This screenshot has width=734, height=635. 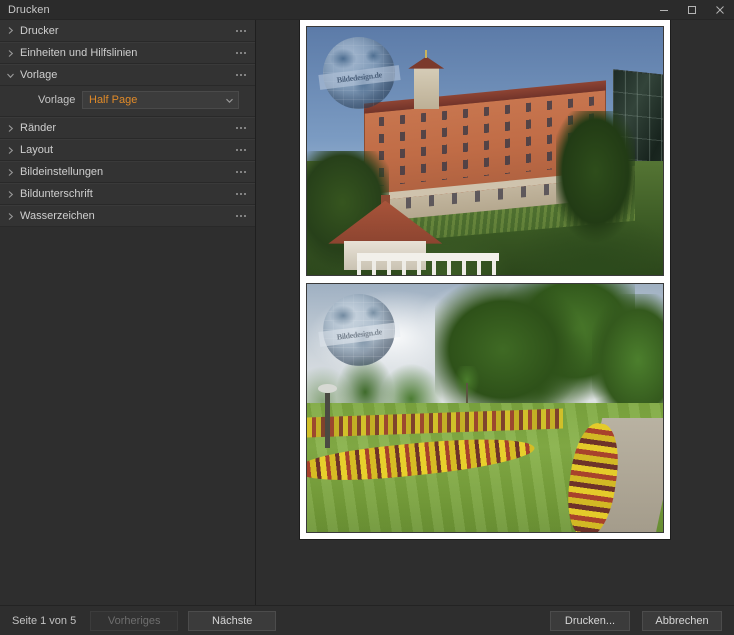 I want to click on title-bar: Drucken, so click(x=367, y=10).